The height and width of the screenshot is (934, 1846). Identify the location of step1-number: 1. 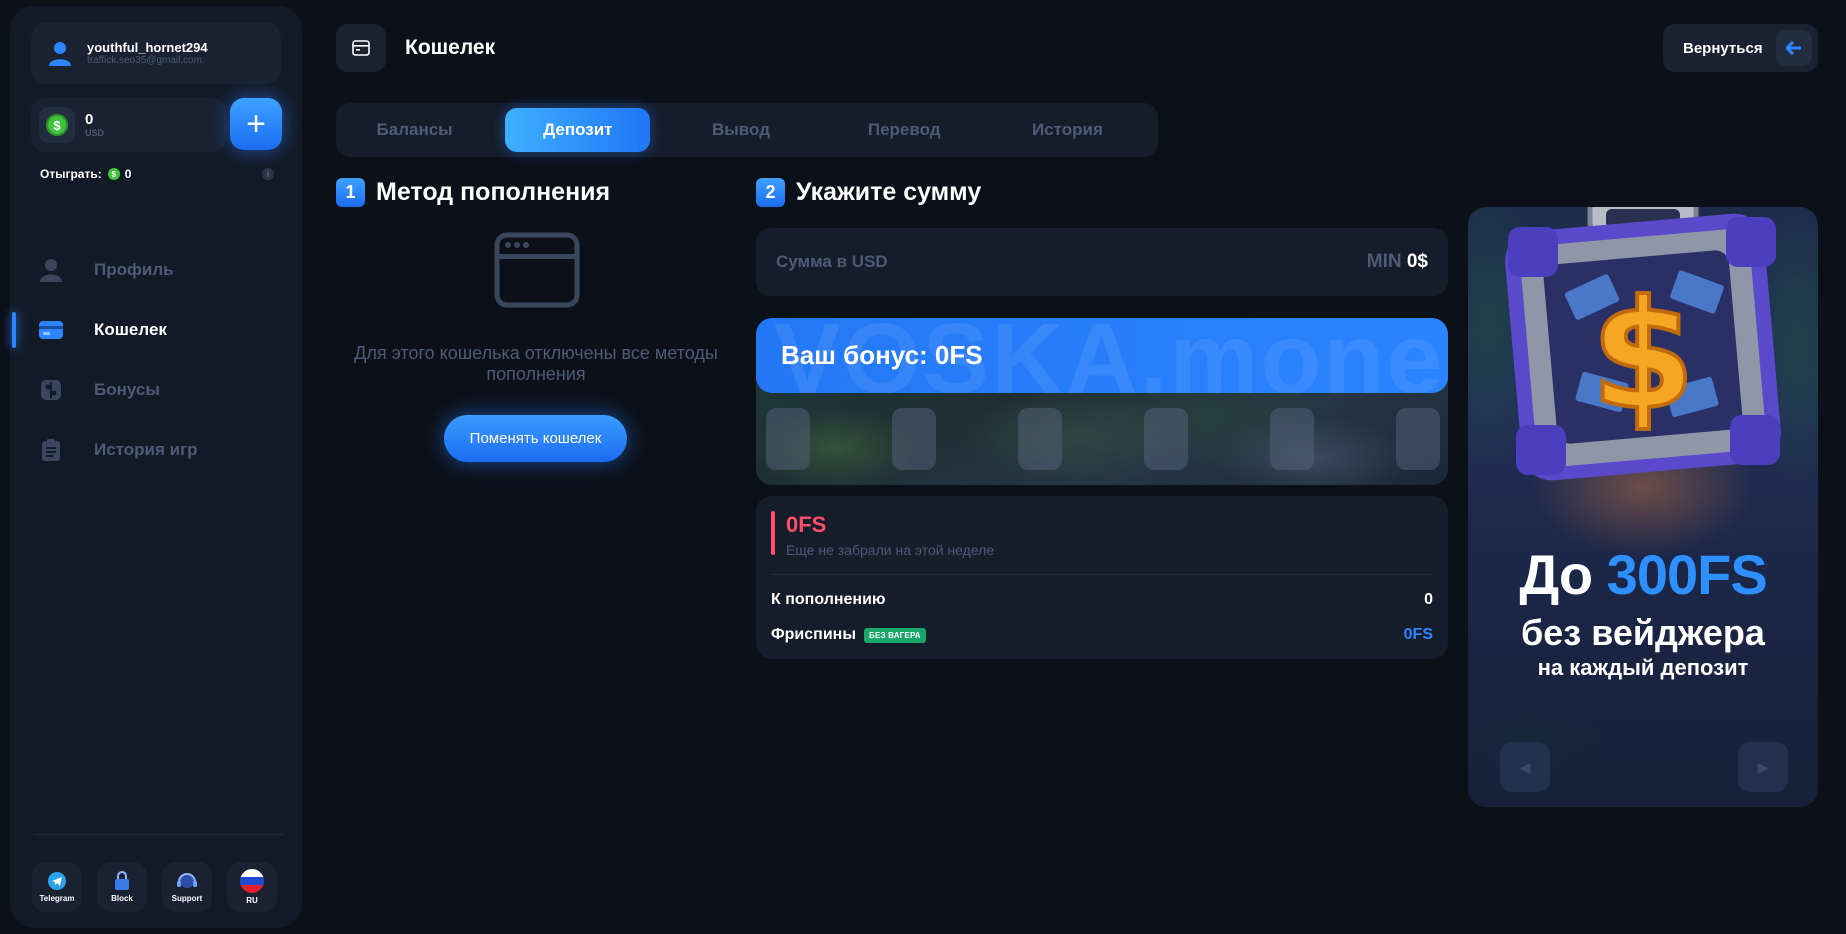
(350, 192).